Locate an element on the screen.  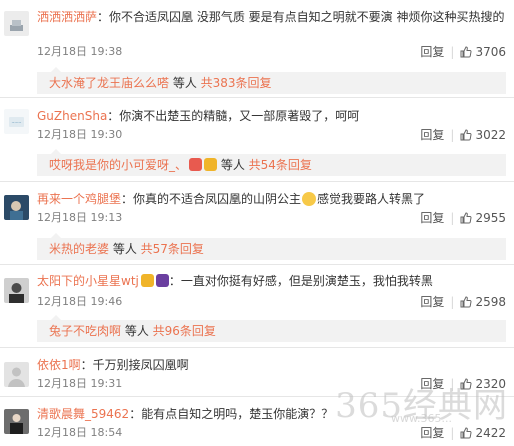
comment-username: 再来一个鸡腿堡 is located at coordinates (79, 199).